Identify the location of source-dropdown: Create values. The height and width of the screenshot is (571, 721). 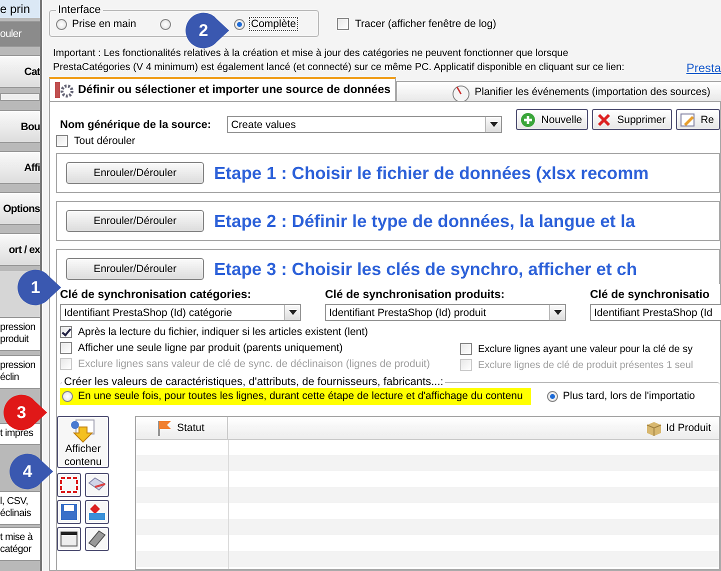
(364, 124).